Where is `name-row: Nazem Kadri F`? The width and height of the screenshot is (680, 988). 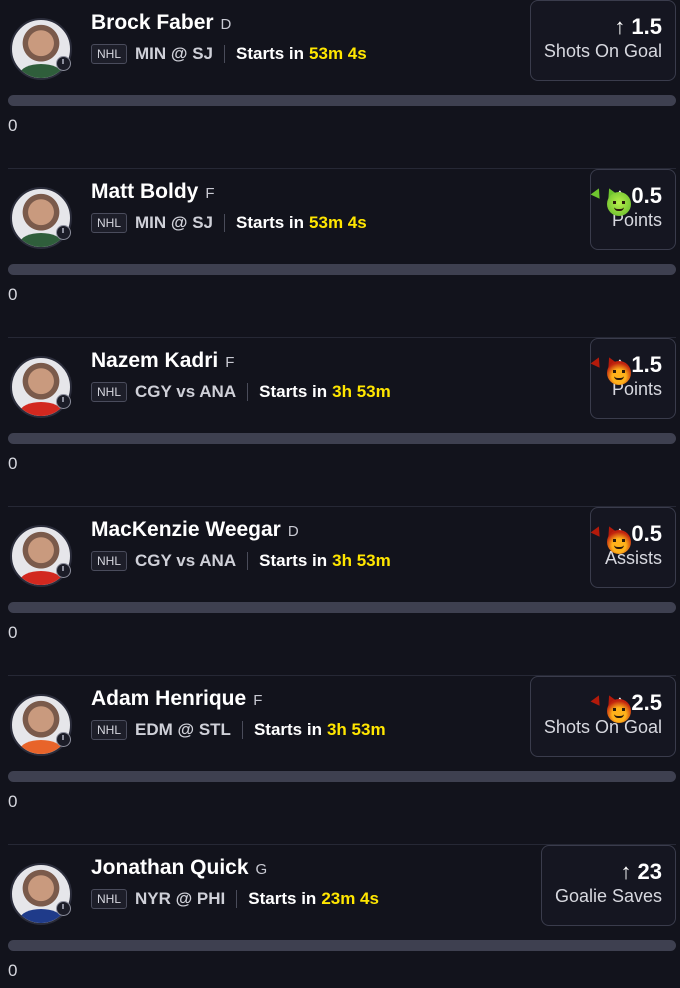
name-row: Nazem Kadri F is located at coordinates (162, 361).